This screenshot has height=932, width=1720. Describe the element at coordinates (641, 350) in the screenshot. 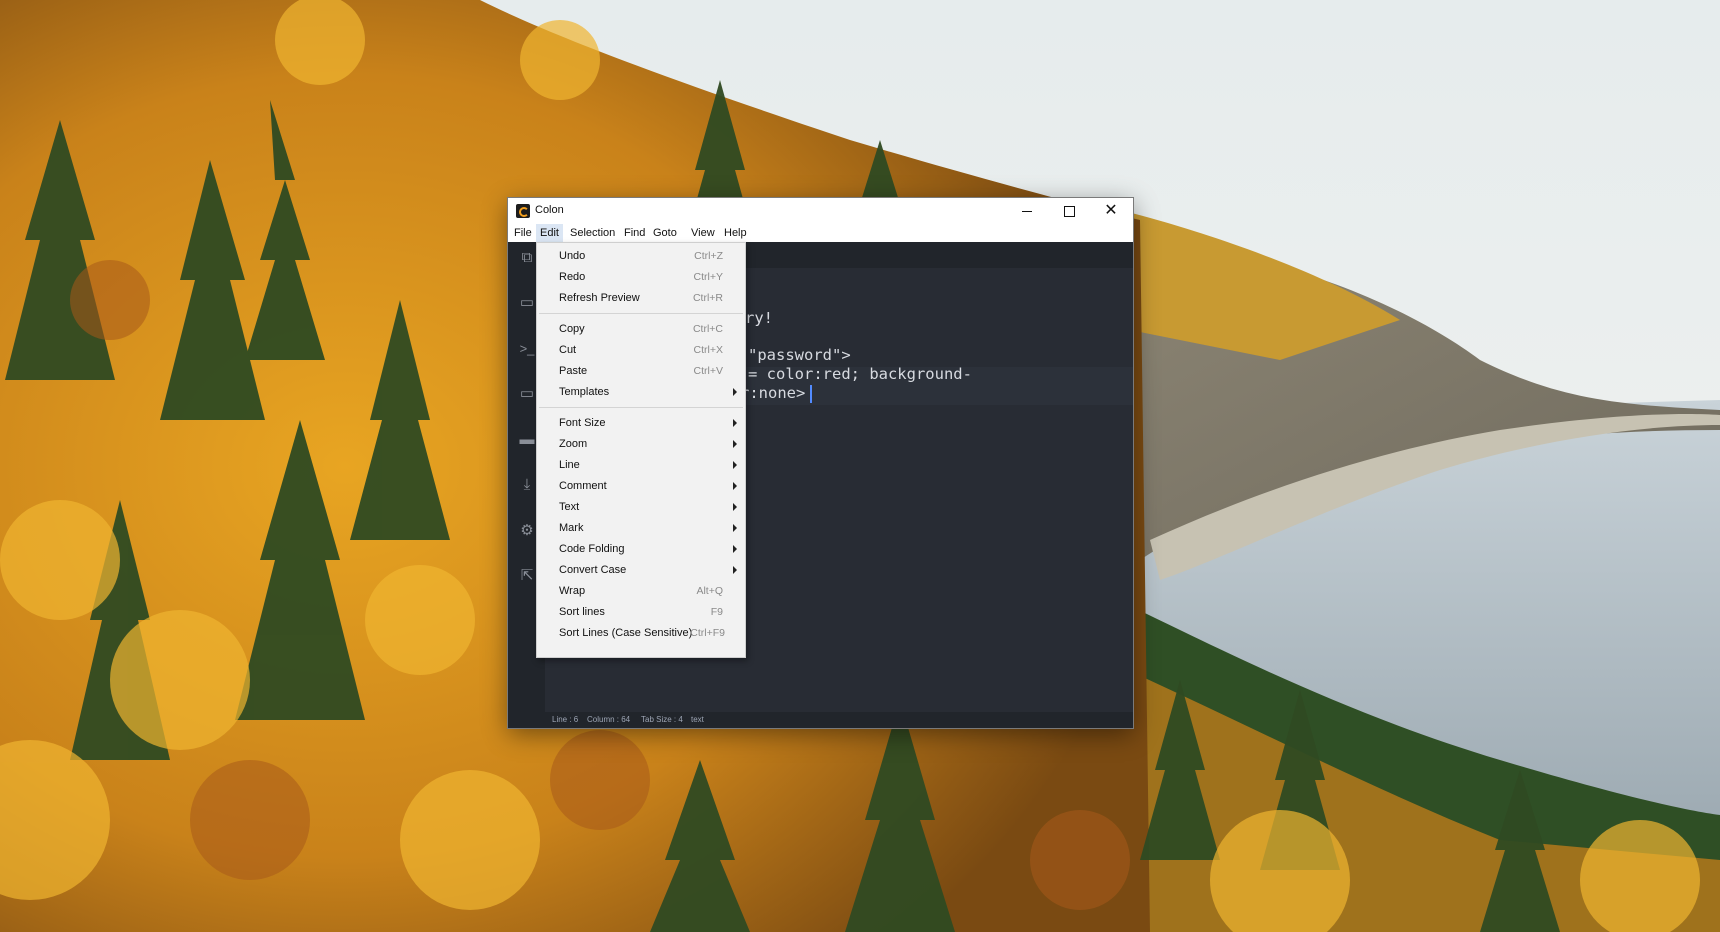

I see `menu-item-cut: Cut Ctrl+X` at that location.